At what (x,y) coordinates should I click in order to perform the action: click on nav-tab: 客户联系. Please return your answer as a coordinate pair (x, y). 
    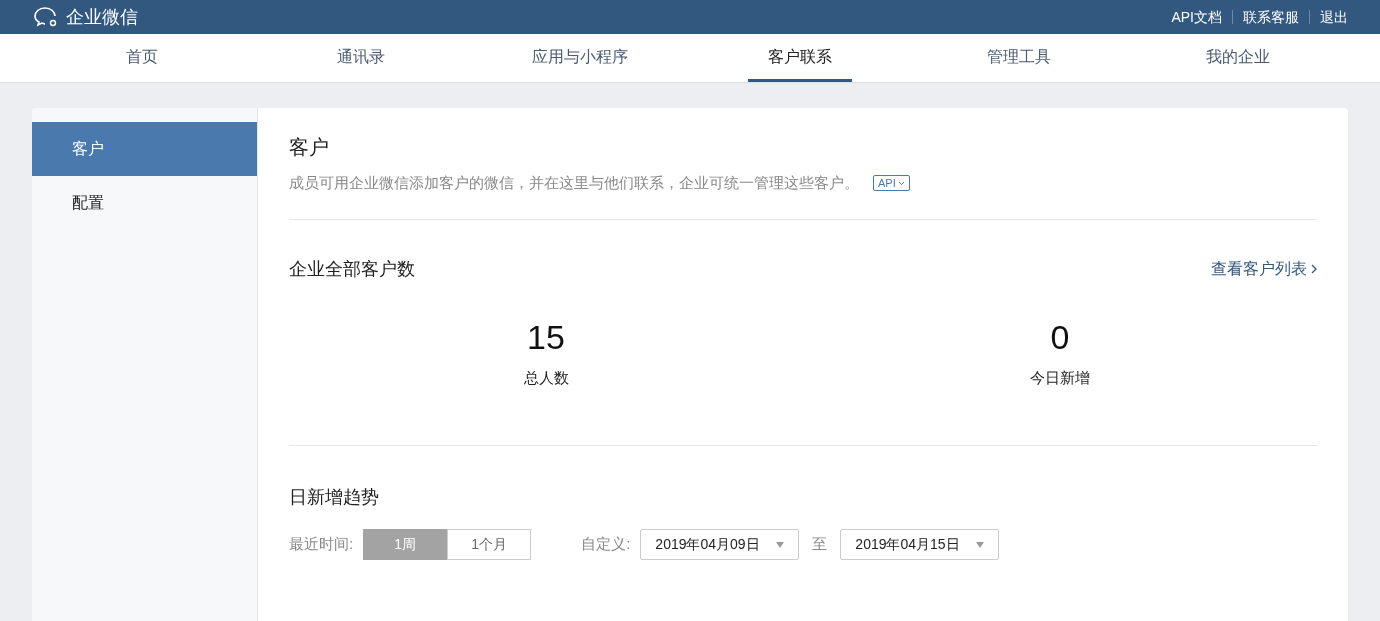
    Looking at the image, I should click on (799, 58).